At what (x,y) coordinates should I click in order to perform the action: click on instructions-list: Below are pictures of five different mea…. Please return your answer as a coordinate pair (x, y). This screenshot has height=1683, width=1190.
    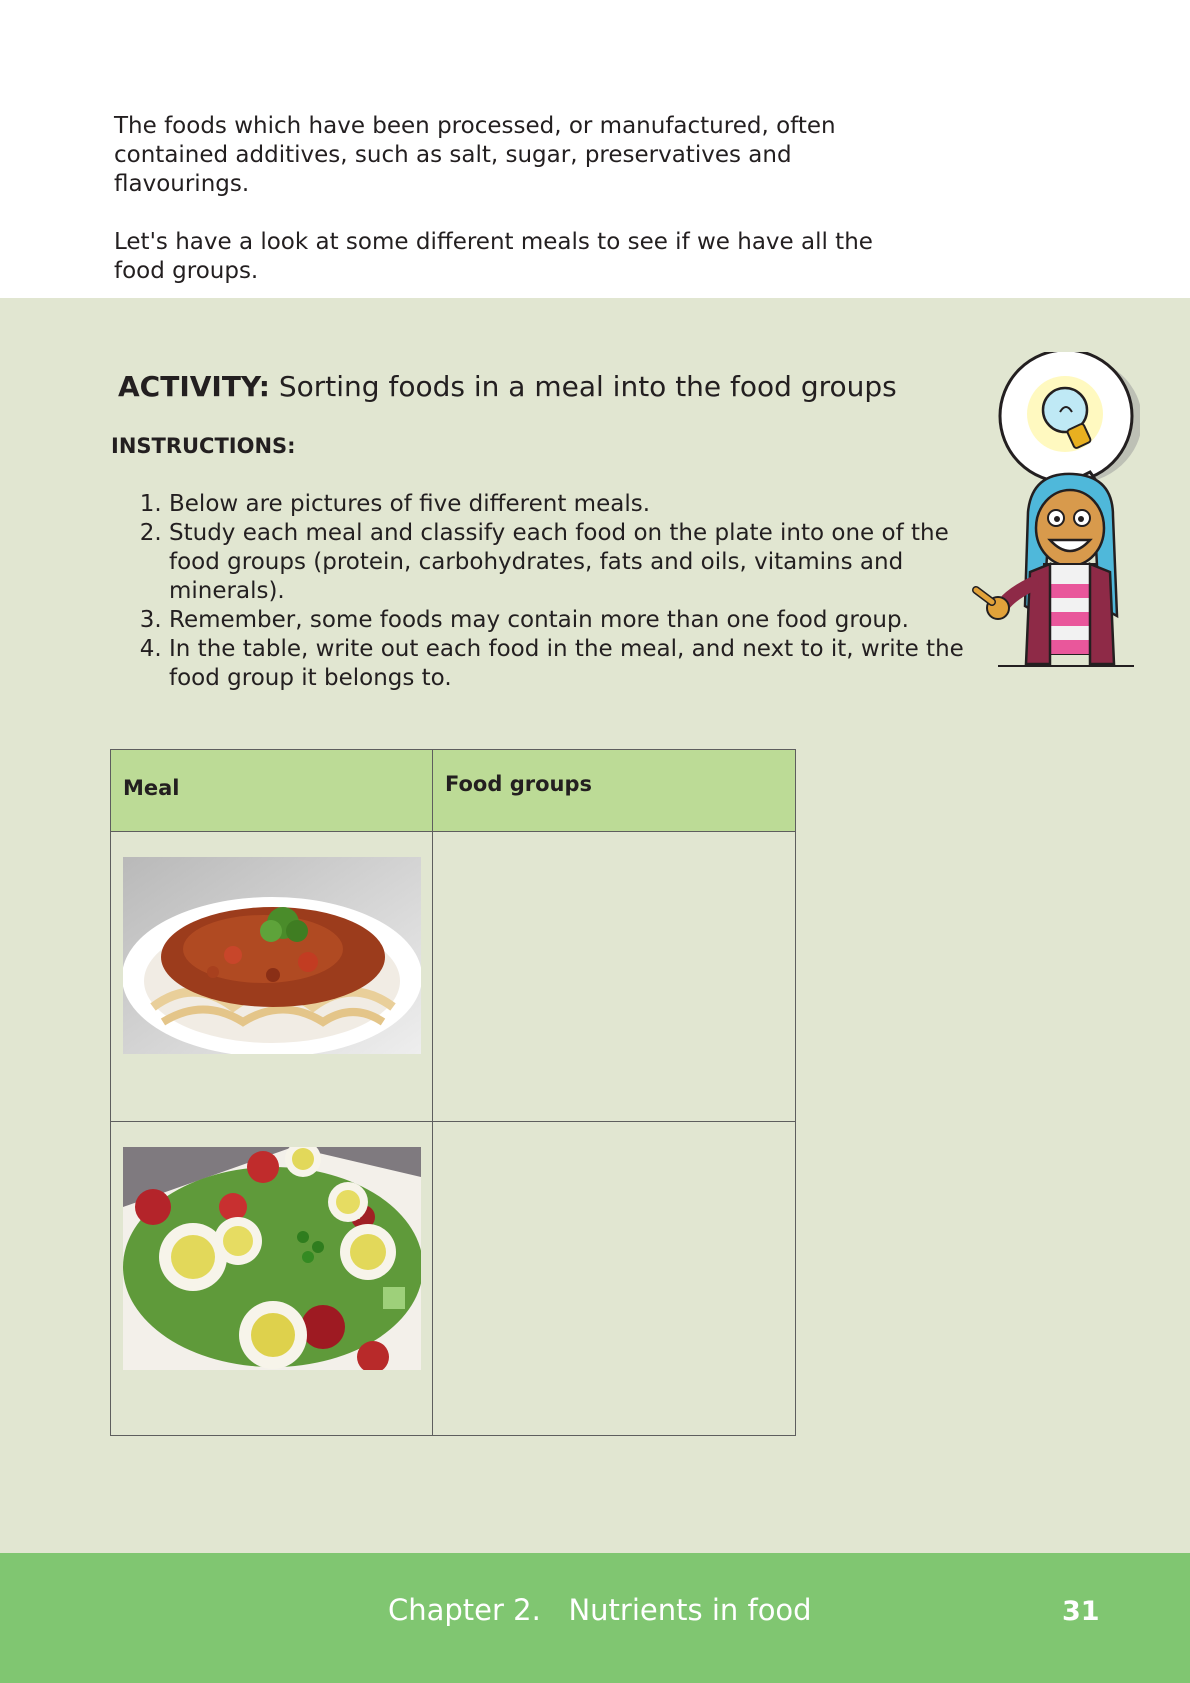
    Looking at the image, I should click on (540, 591).